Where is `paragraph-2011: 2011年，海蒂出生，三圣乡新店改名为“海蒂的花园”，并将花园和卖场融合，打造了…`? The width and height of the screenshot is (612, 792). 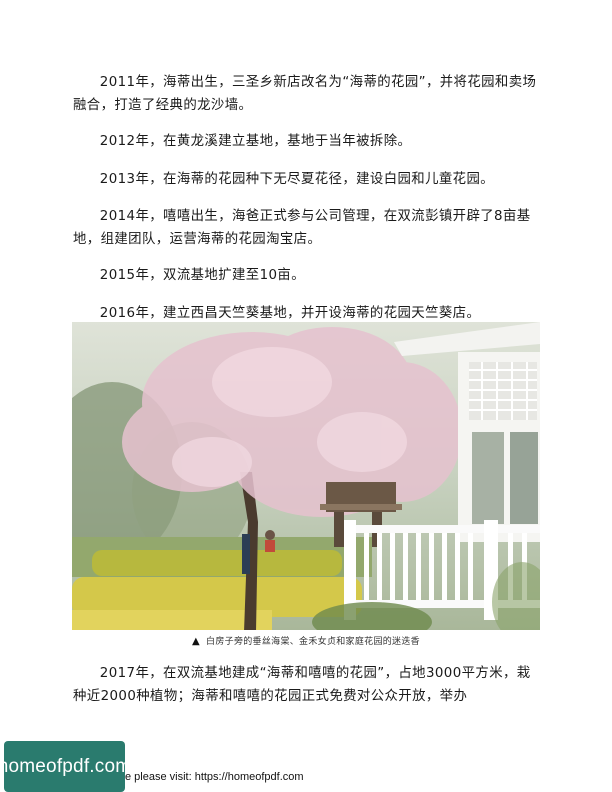 paragraph-2011: 2011年，海蒂出生，三圣乡新店改名为“海蒂的花园”，并将花园和卖场融合，打造了… is located at coordinates (305, 94).